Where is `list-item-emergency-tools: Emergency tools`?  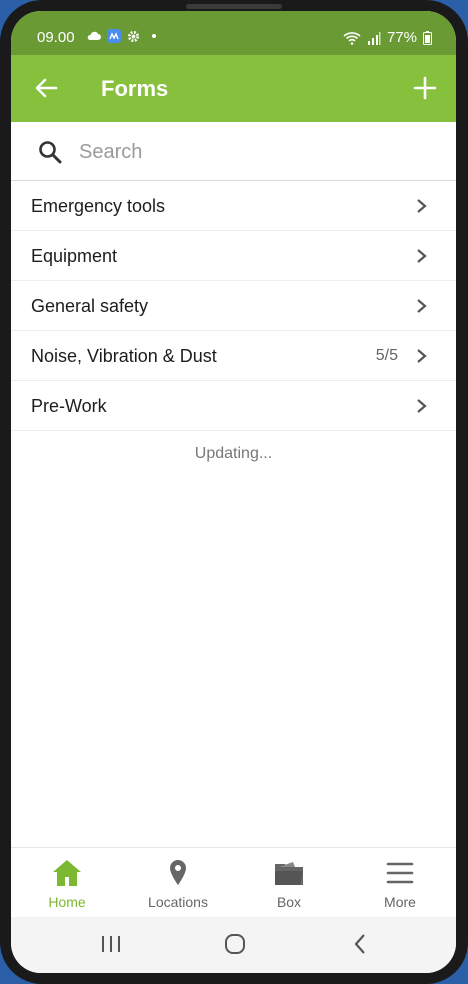 list-item-emergency-tools: Emergency tools is located at coordinates (233, 206).